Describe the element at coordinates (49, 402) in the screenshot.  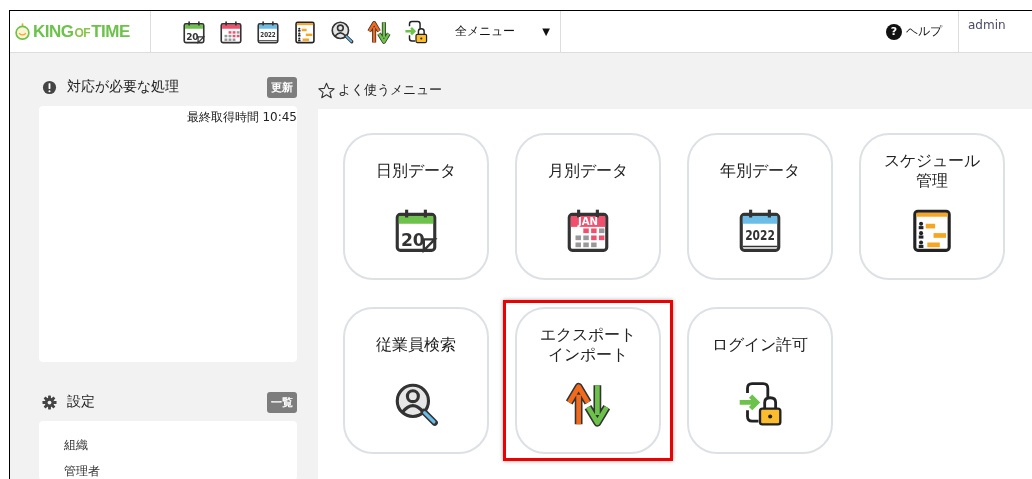
I see `settings-icon` at that location.